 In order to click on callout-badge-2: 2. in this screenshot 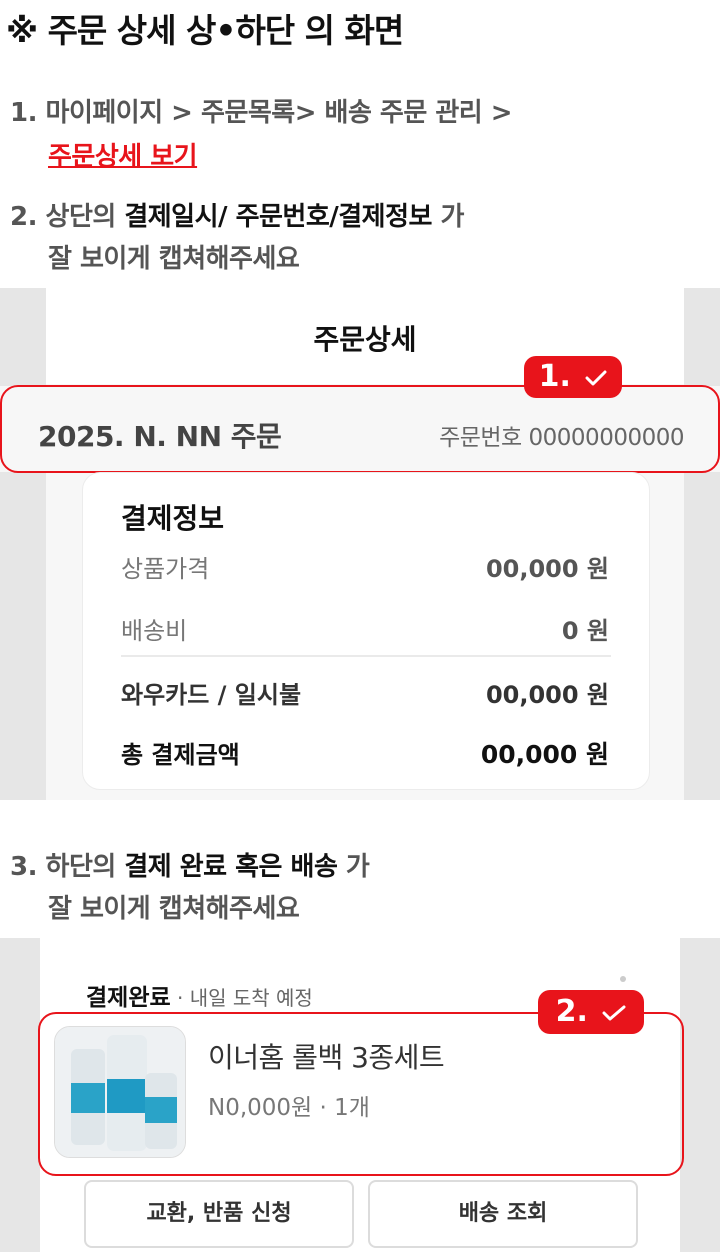, I will do `click(591, 1012)`.